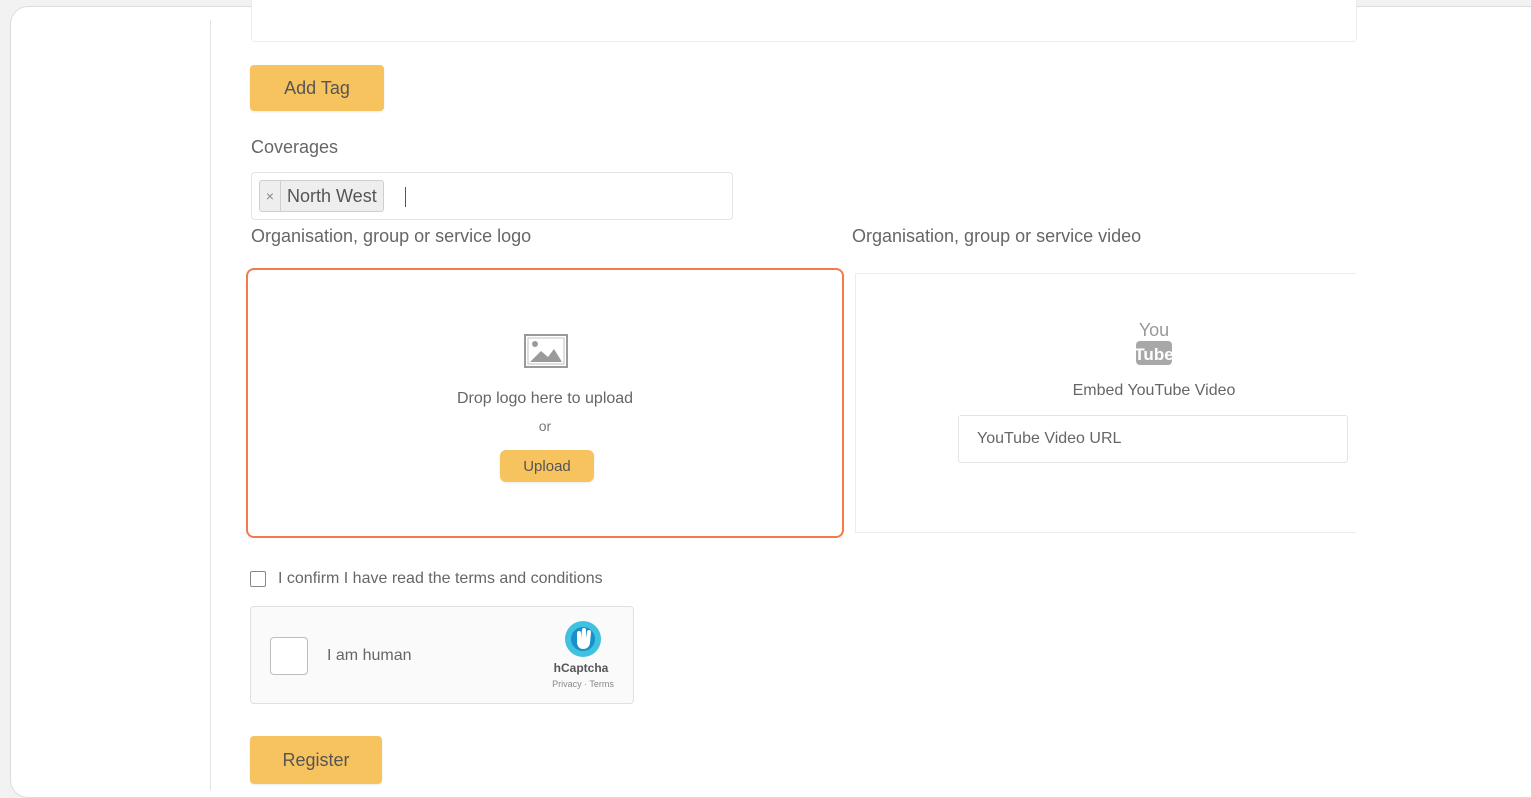 This screenshot has width=1531, height=798. I want to click on coverage-tag: × North West, so click(321, 196).